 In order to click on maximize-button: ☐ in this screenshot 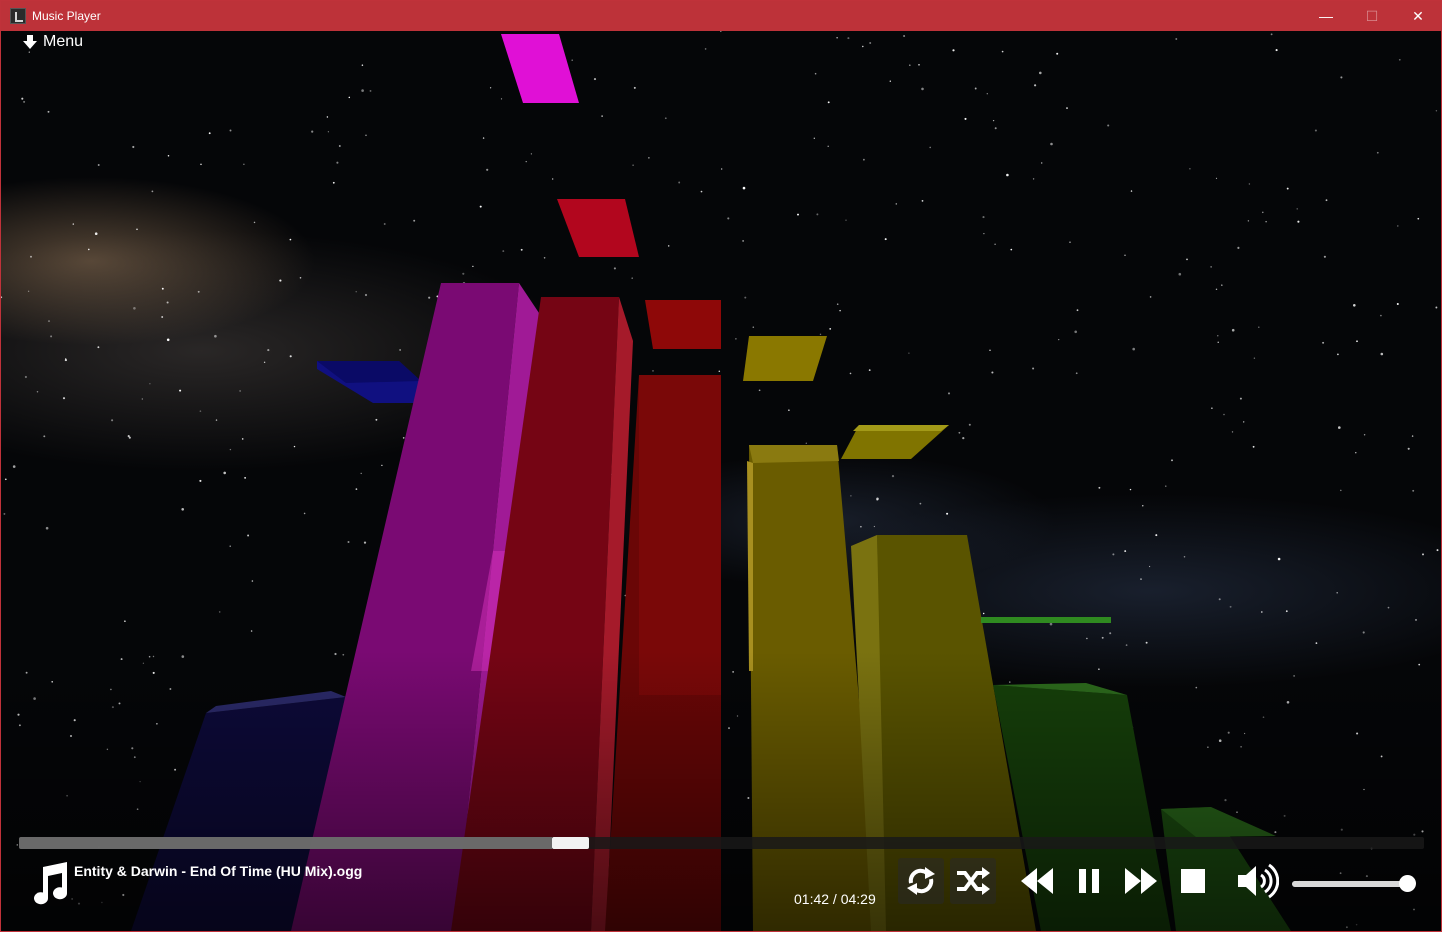, I will do `click(1372, 16)`.